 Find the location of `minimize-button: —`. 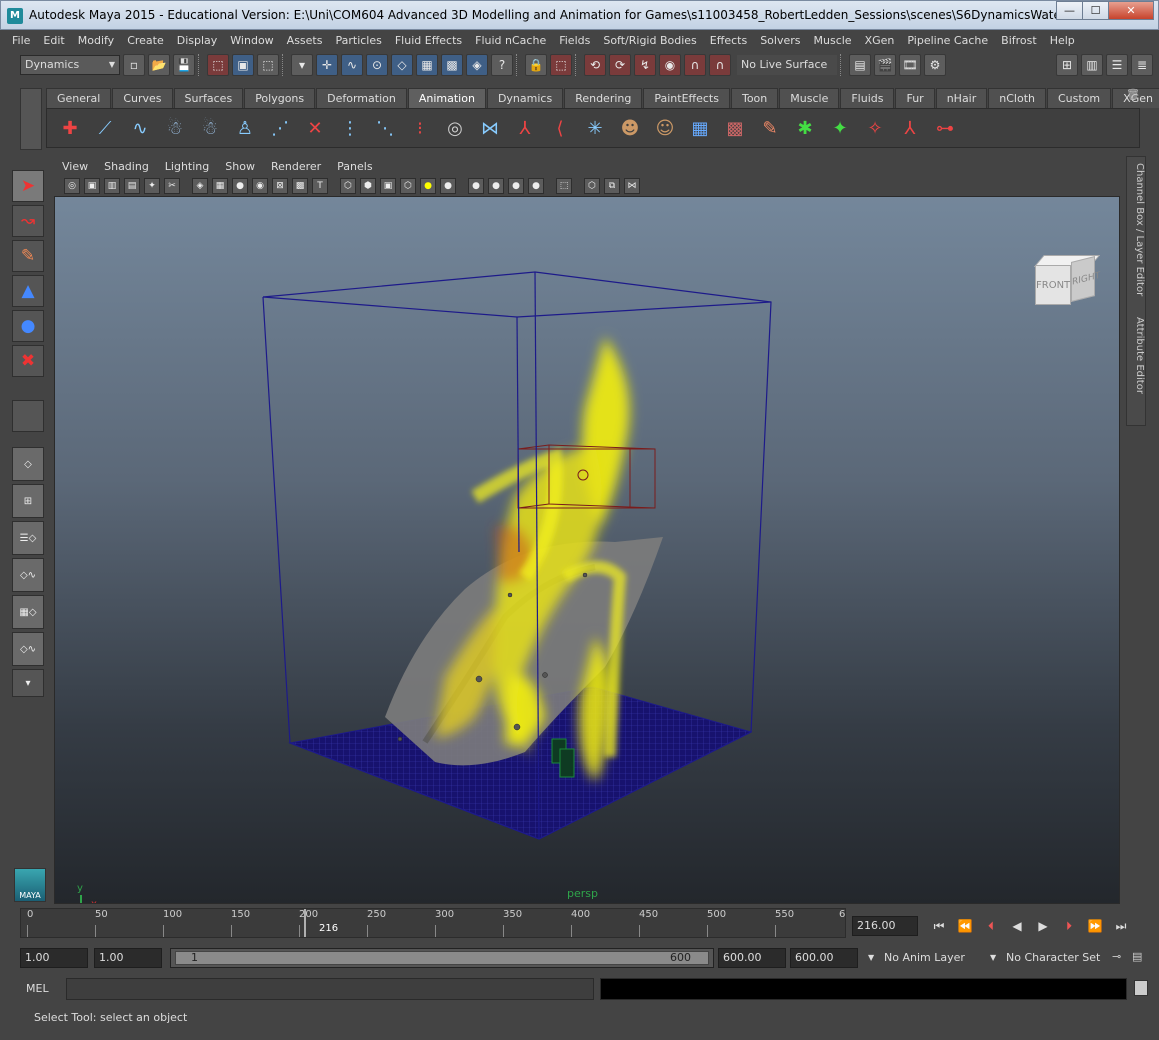

minimize-button: — is located at coordinates (1069, 10).